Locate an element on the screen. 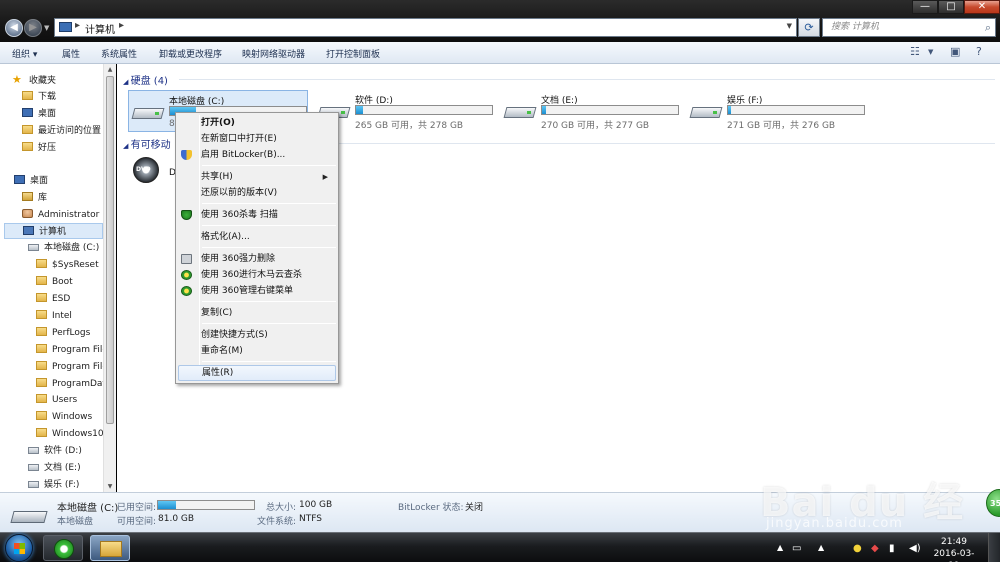 The width and height of the screenshot is (1000, 562). drive-tile-e: 文档 (E:) 270 GB 可用，共 277 GB is located at coordinates (591, 111).